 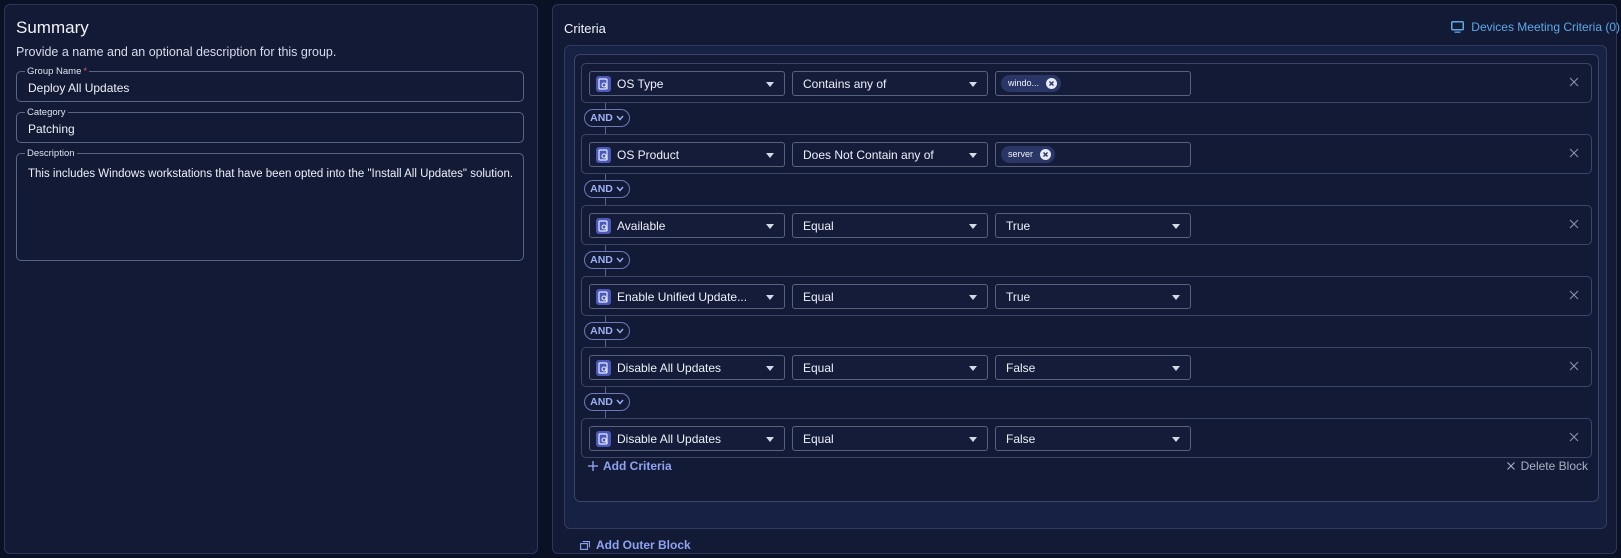 I want to click on operator-select-value: Does Not Contain any of, so click(x=868, y=155).